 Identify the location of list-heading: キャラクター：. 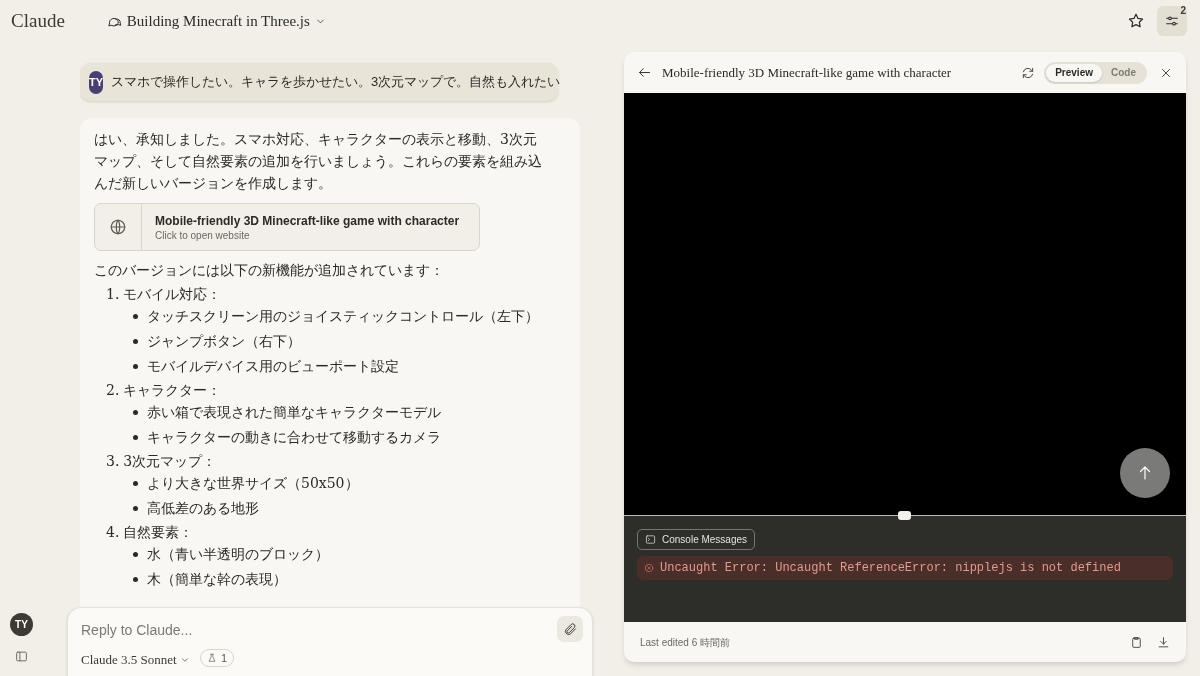
(172, 390).